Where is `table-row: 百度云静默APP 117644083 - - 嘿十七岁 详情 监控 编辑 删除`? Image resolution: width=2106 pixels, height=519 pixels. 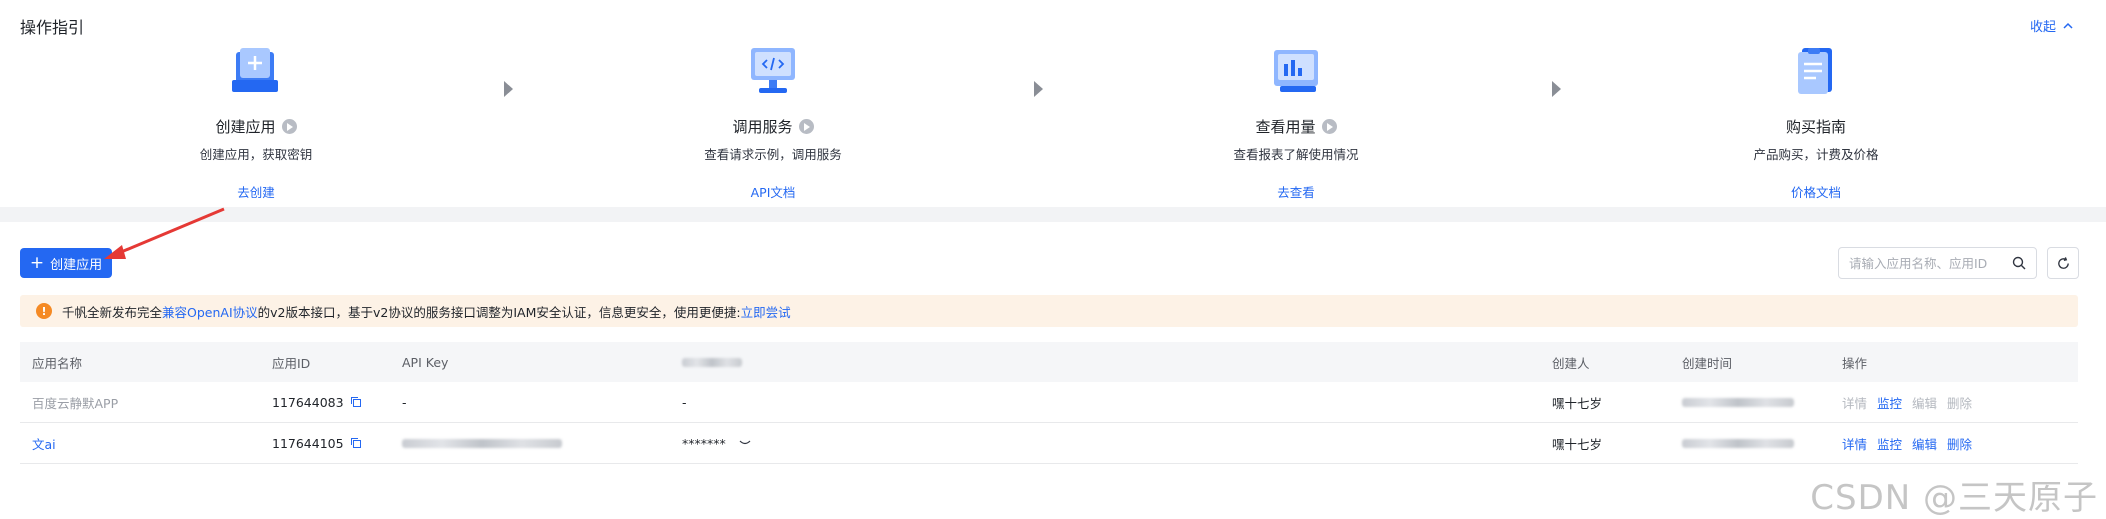
table-row: 百度云静默APP 117644083 - - 嘿十七岁 详情 监控 编辑 删除 is located at coordinates (1049, 402).